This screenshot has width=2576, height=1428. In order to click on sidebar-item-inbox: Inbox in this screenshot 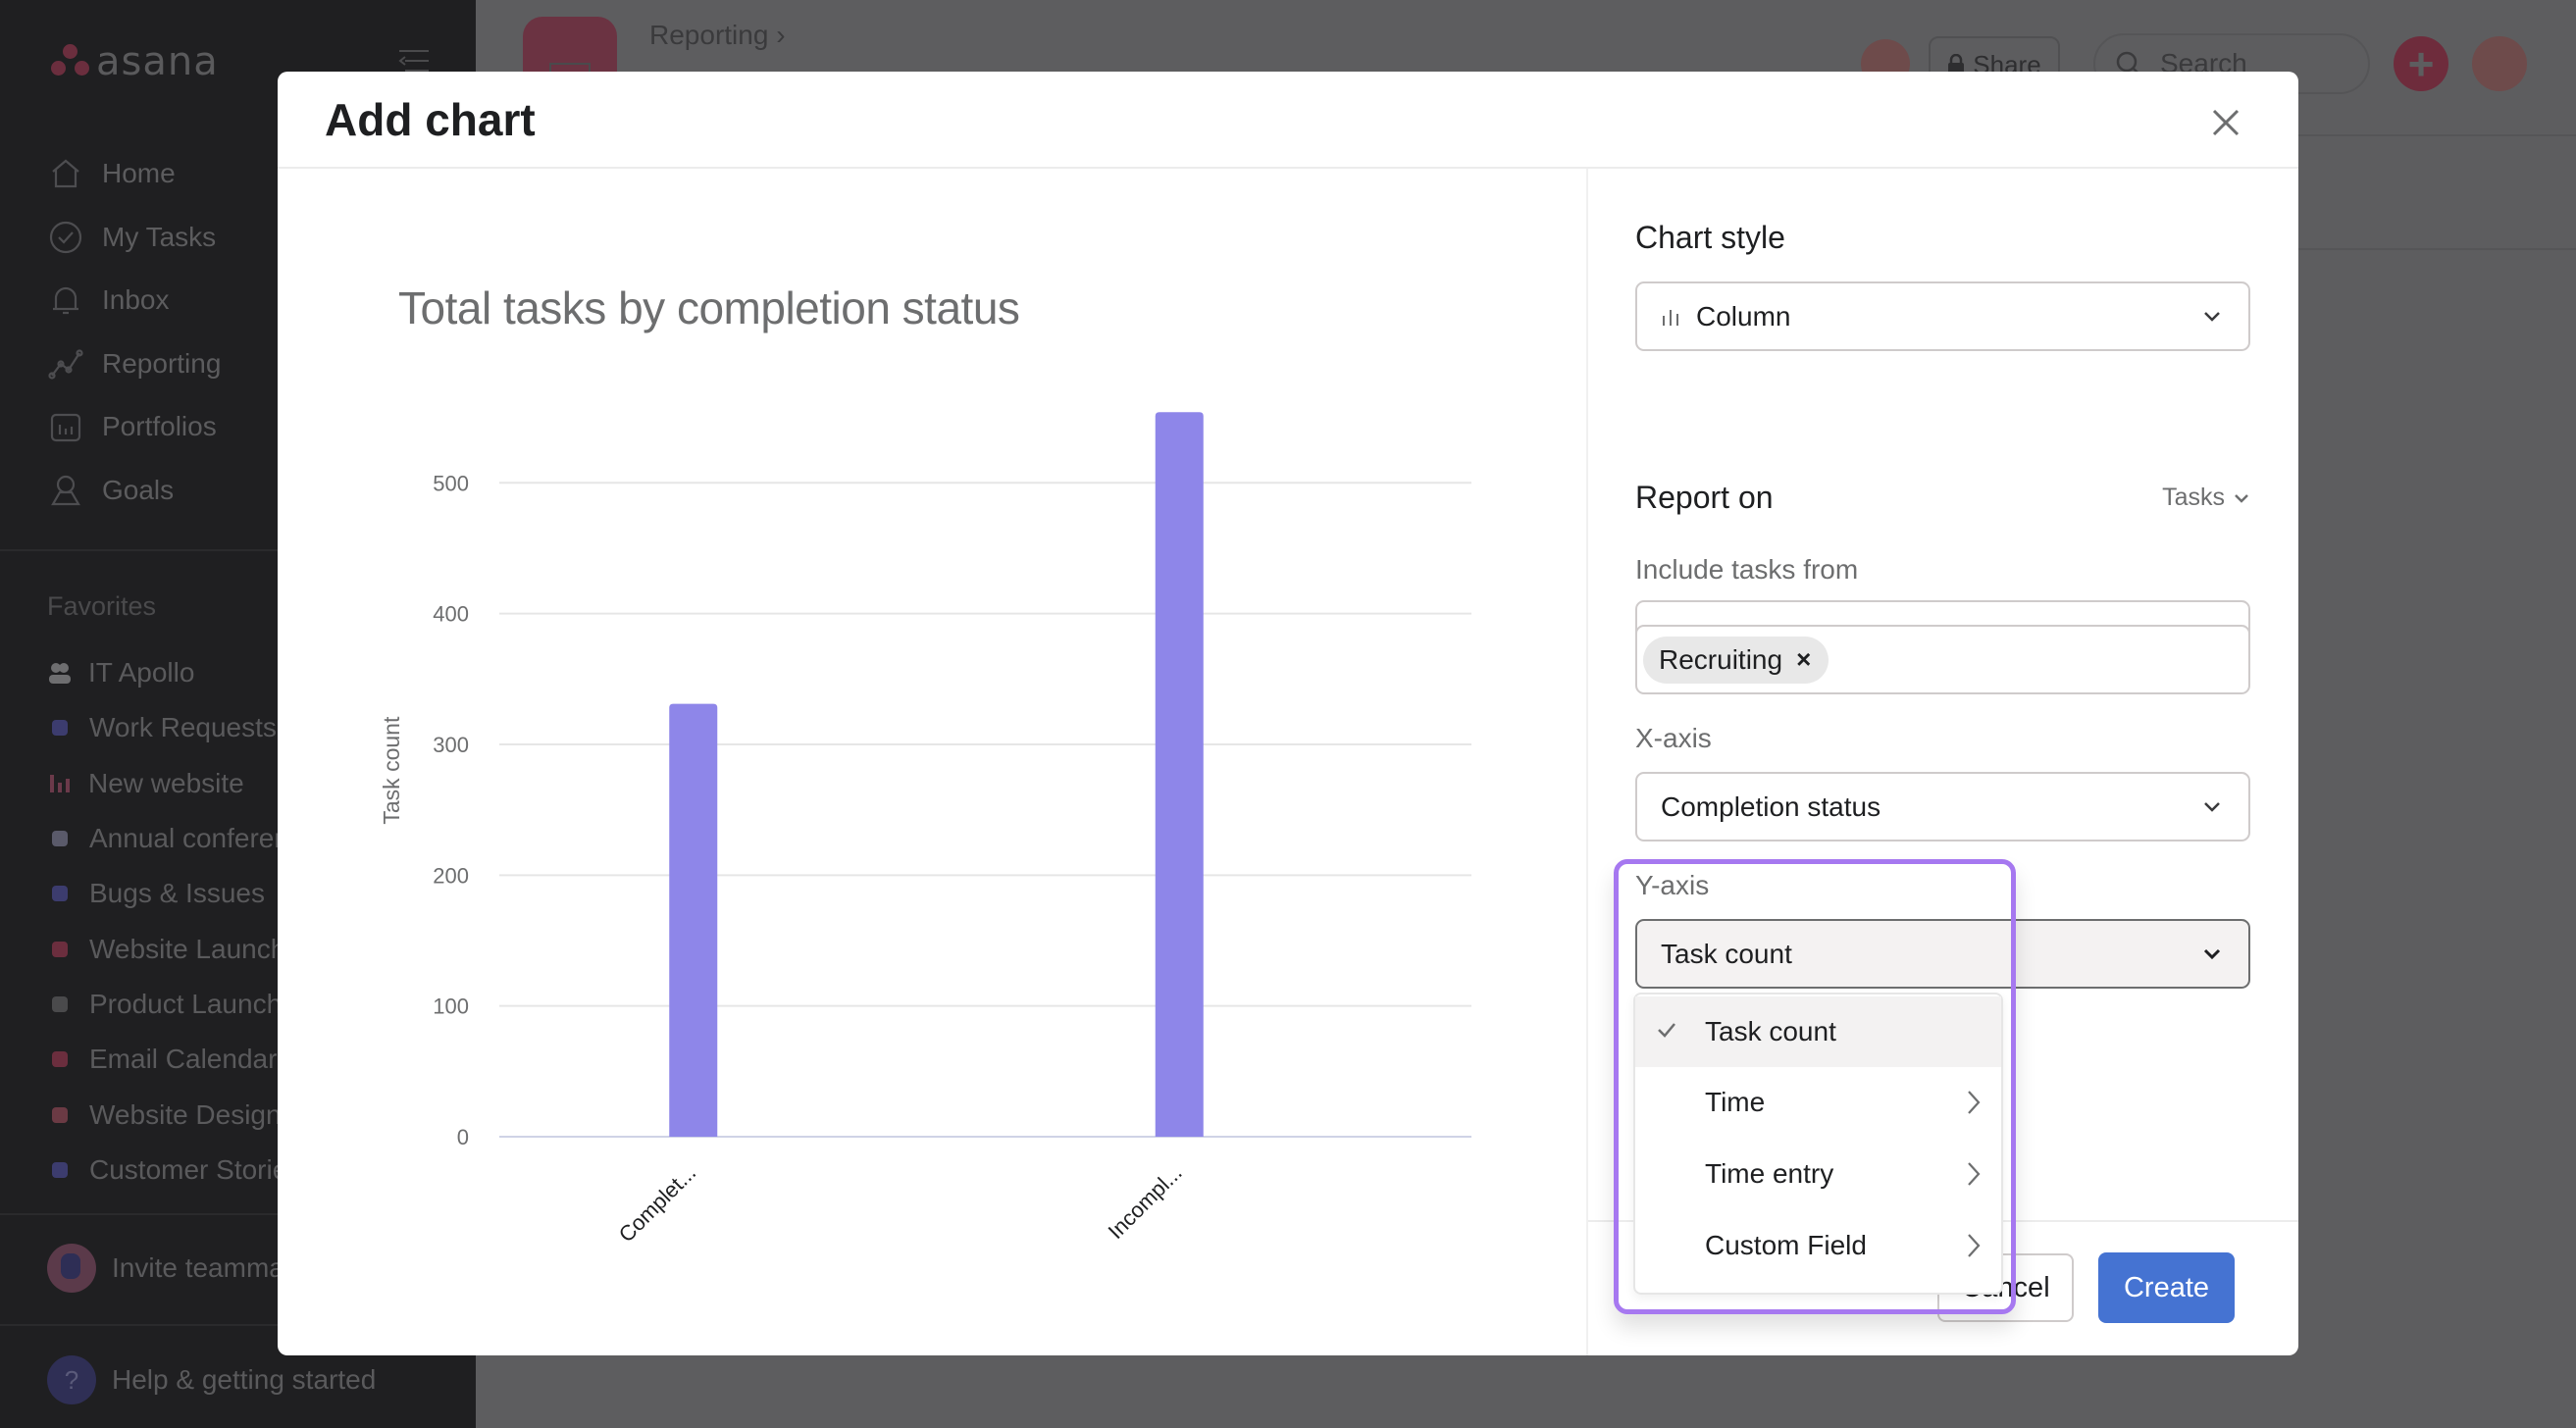, I will do `click(134, 300)`.